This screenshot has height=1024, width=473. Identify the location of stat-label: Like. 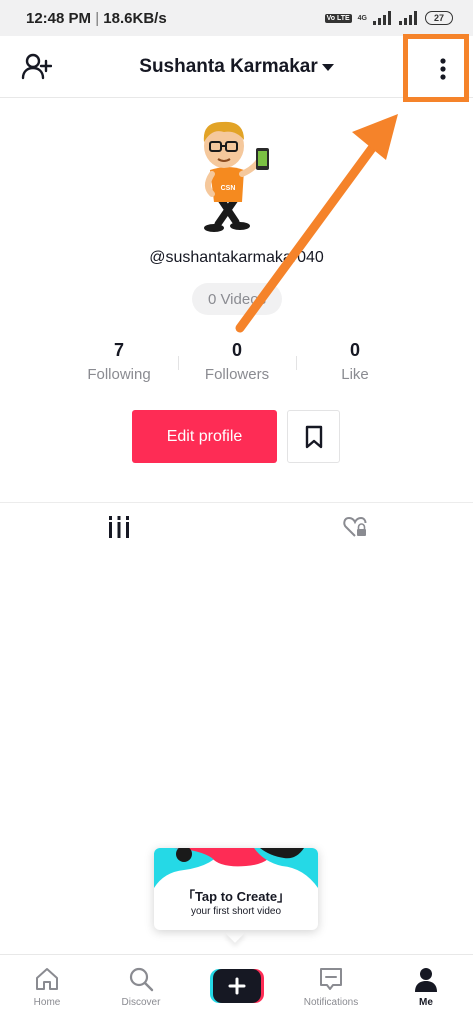
(355, 374).